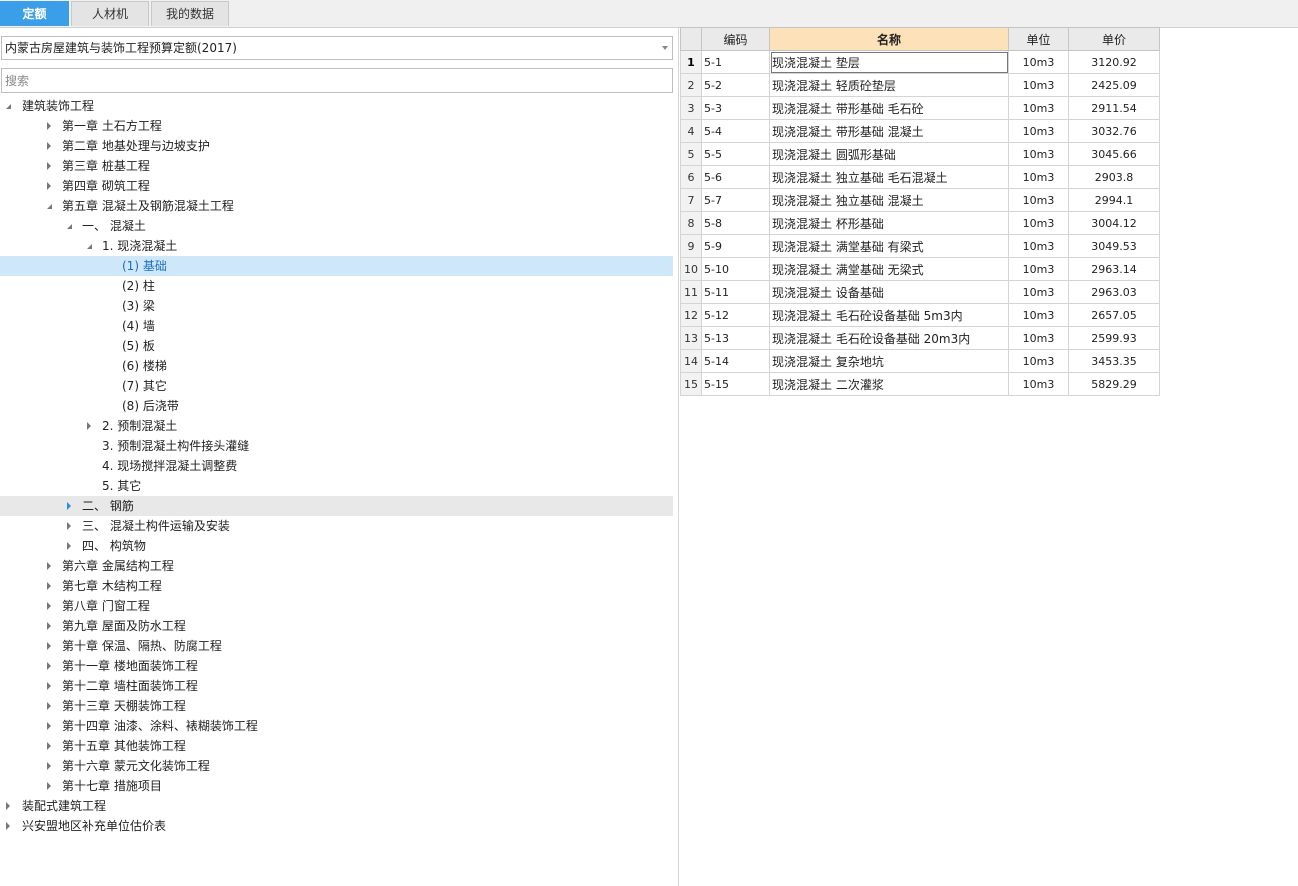  What do you see at coordinates (336, 386) in the screenshot?
I see `tree-node: (7) 其它` at bounding box center [336, 386].